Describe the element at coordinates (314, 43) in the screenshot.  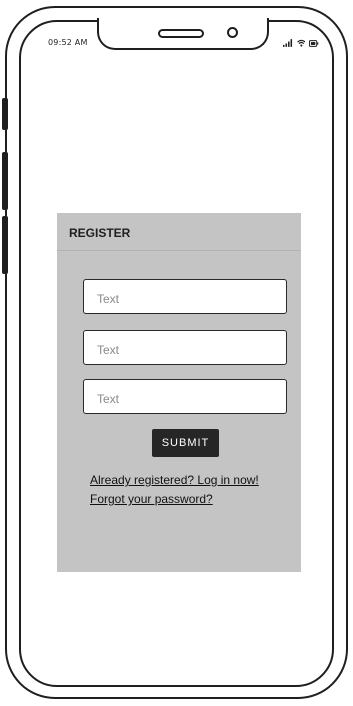
I see `battery-icon` at that location.